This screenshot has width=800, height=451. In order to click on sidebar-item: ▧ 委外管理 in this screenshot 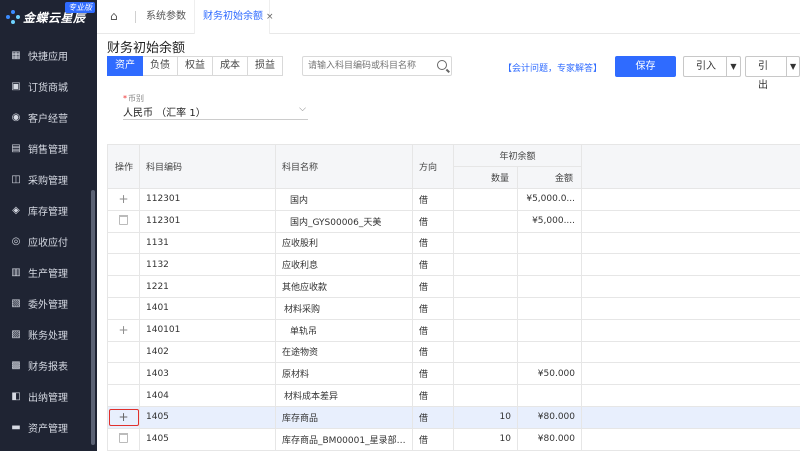, I will do `click(45, 303)`.